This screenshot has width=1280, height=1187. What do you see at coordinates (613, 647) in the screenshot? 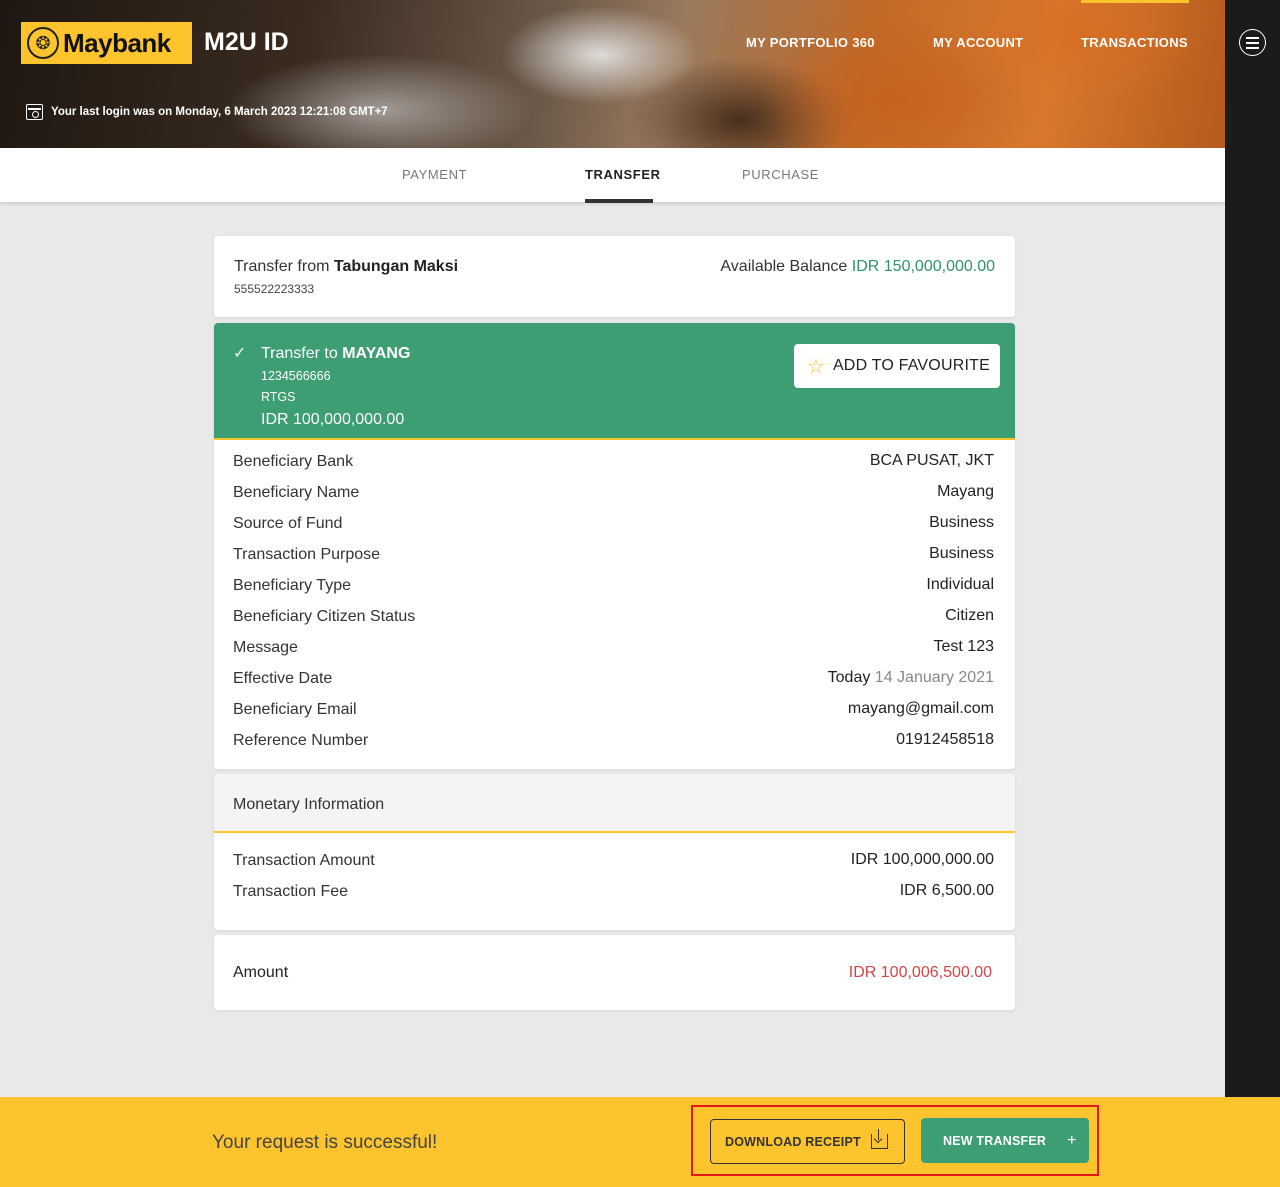
I see `detail-row-message: Message Test 123` at bounding box center [613, 647].